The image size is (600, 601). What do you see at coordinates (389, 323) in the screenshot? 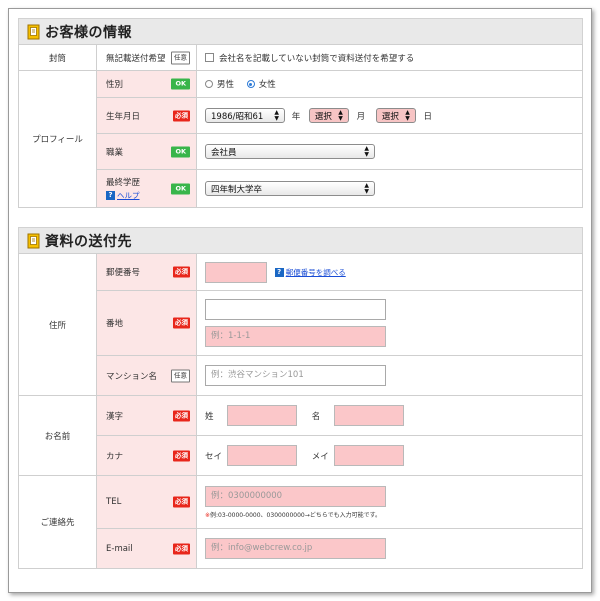
I see `street-value-cell: 例：1-1-1` at bounding box center [389, 323].